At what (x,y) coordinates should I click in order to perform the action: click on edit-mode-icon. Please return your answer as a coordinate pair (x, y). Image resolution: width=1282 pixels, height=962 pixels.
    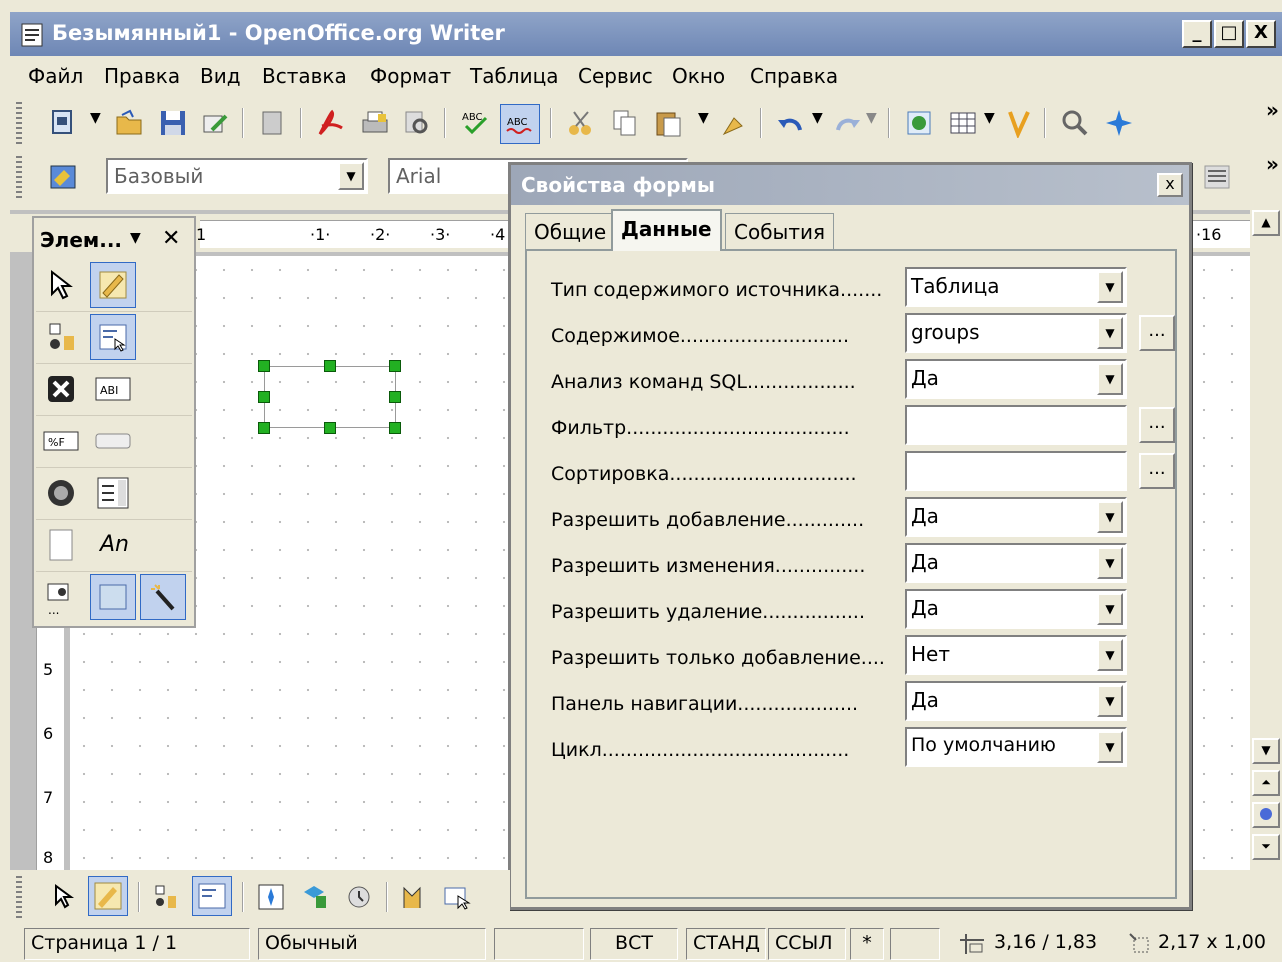
    Looking at the image, I should click on (273, 123).